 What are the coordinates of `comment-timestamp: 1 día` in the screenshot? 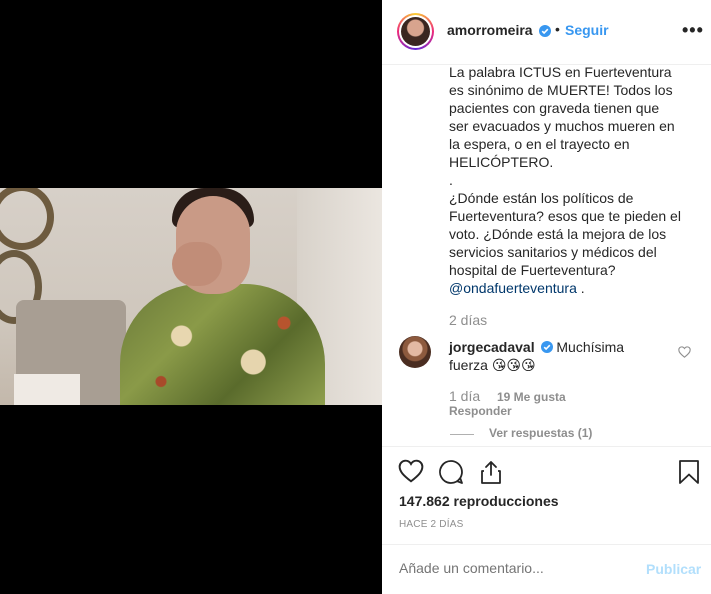 It's located at (464, 396).